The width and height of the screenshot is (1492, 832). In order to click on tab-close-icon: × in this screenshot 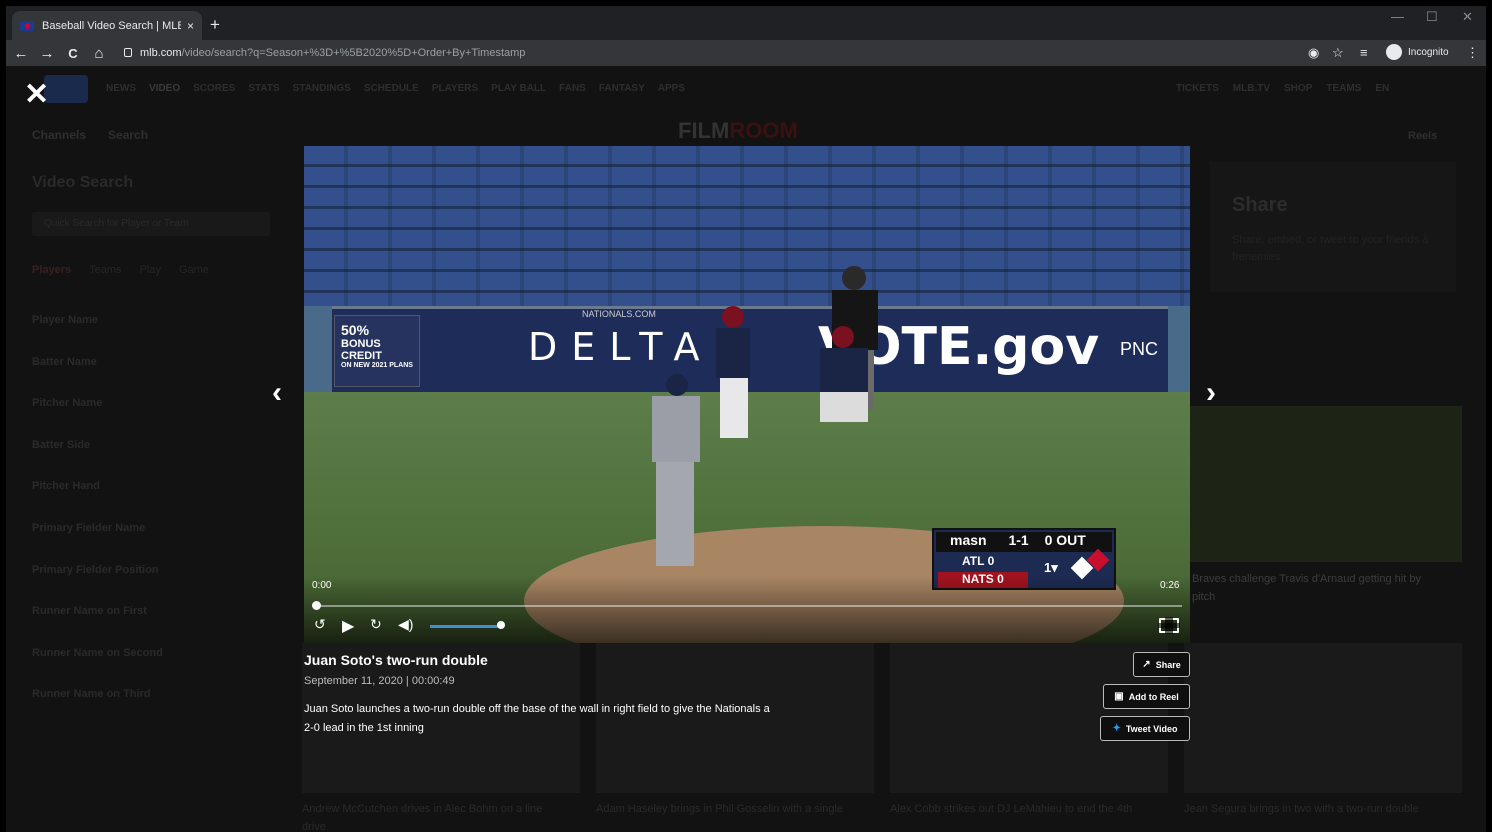, I will do `click(190, 26)`.